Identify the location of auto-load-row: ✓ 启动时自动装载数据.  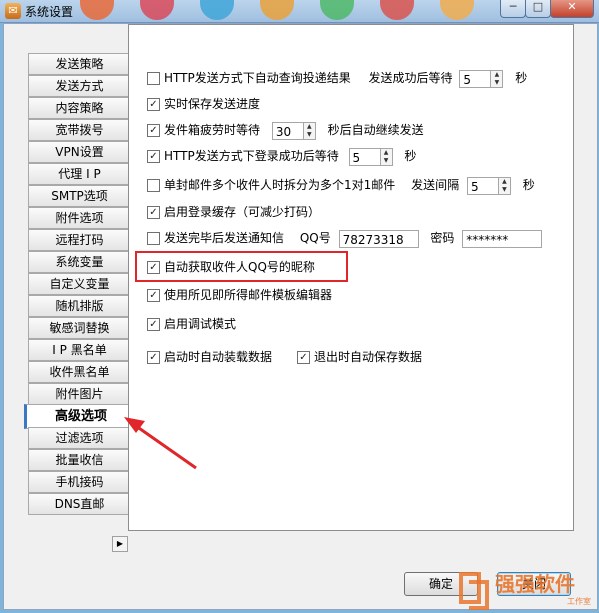
(209, 357).